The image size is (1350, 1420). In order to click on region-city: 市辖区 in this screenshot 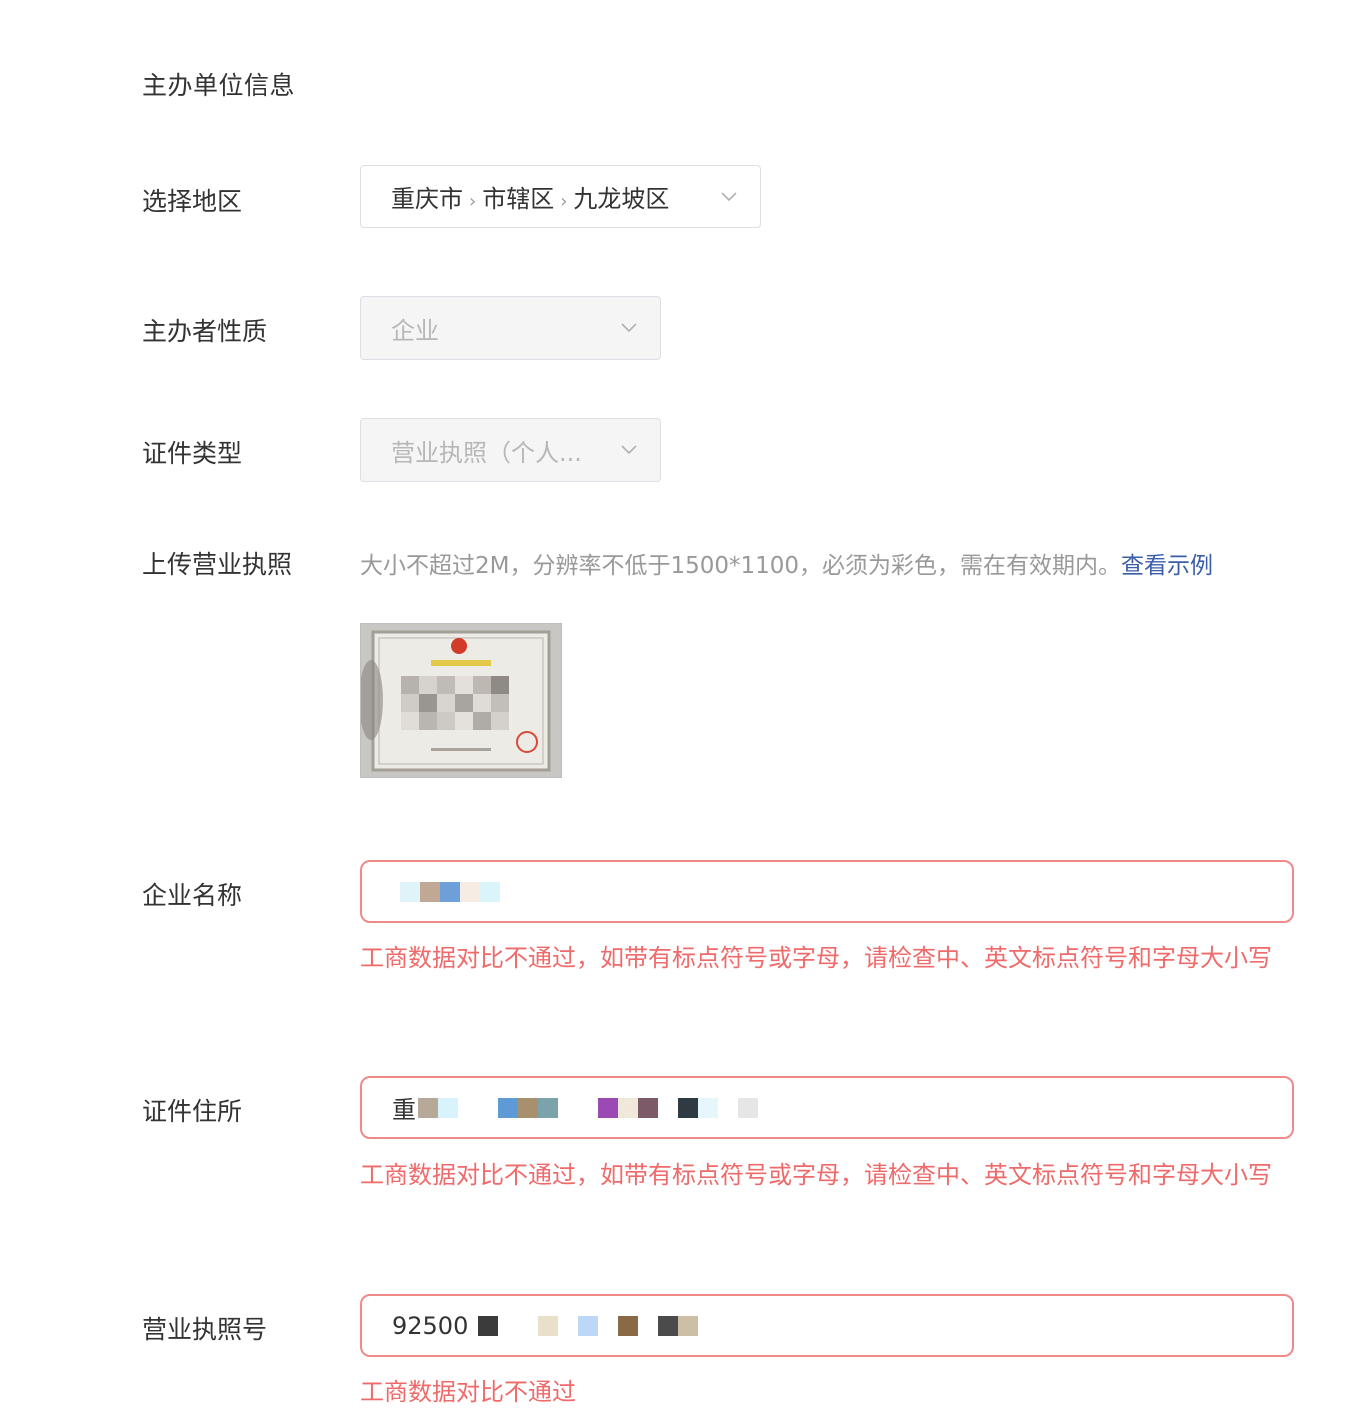, I will do `click(518, 199)`.